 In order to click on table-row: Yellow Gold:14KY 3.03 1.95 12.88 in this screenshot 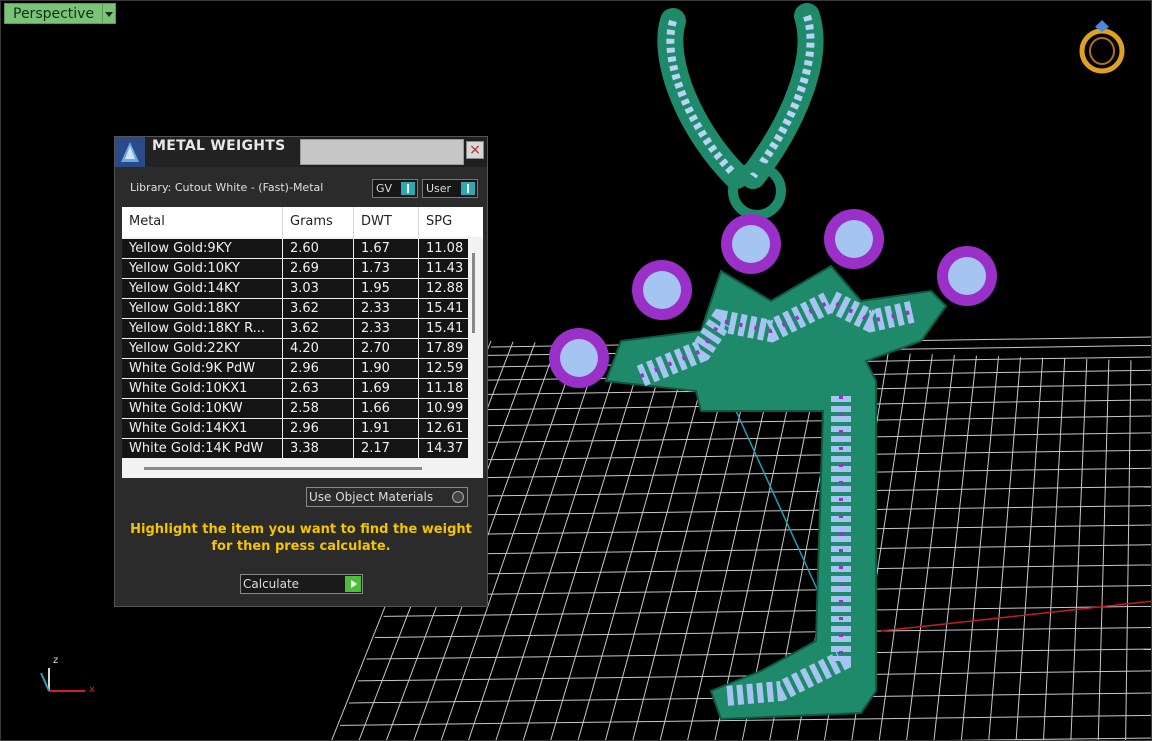, I will do `click(302, 289)`.